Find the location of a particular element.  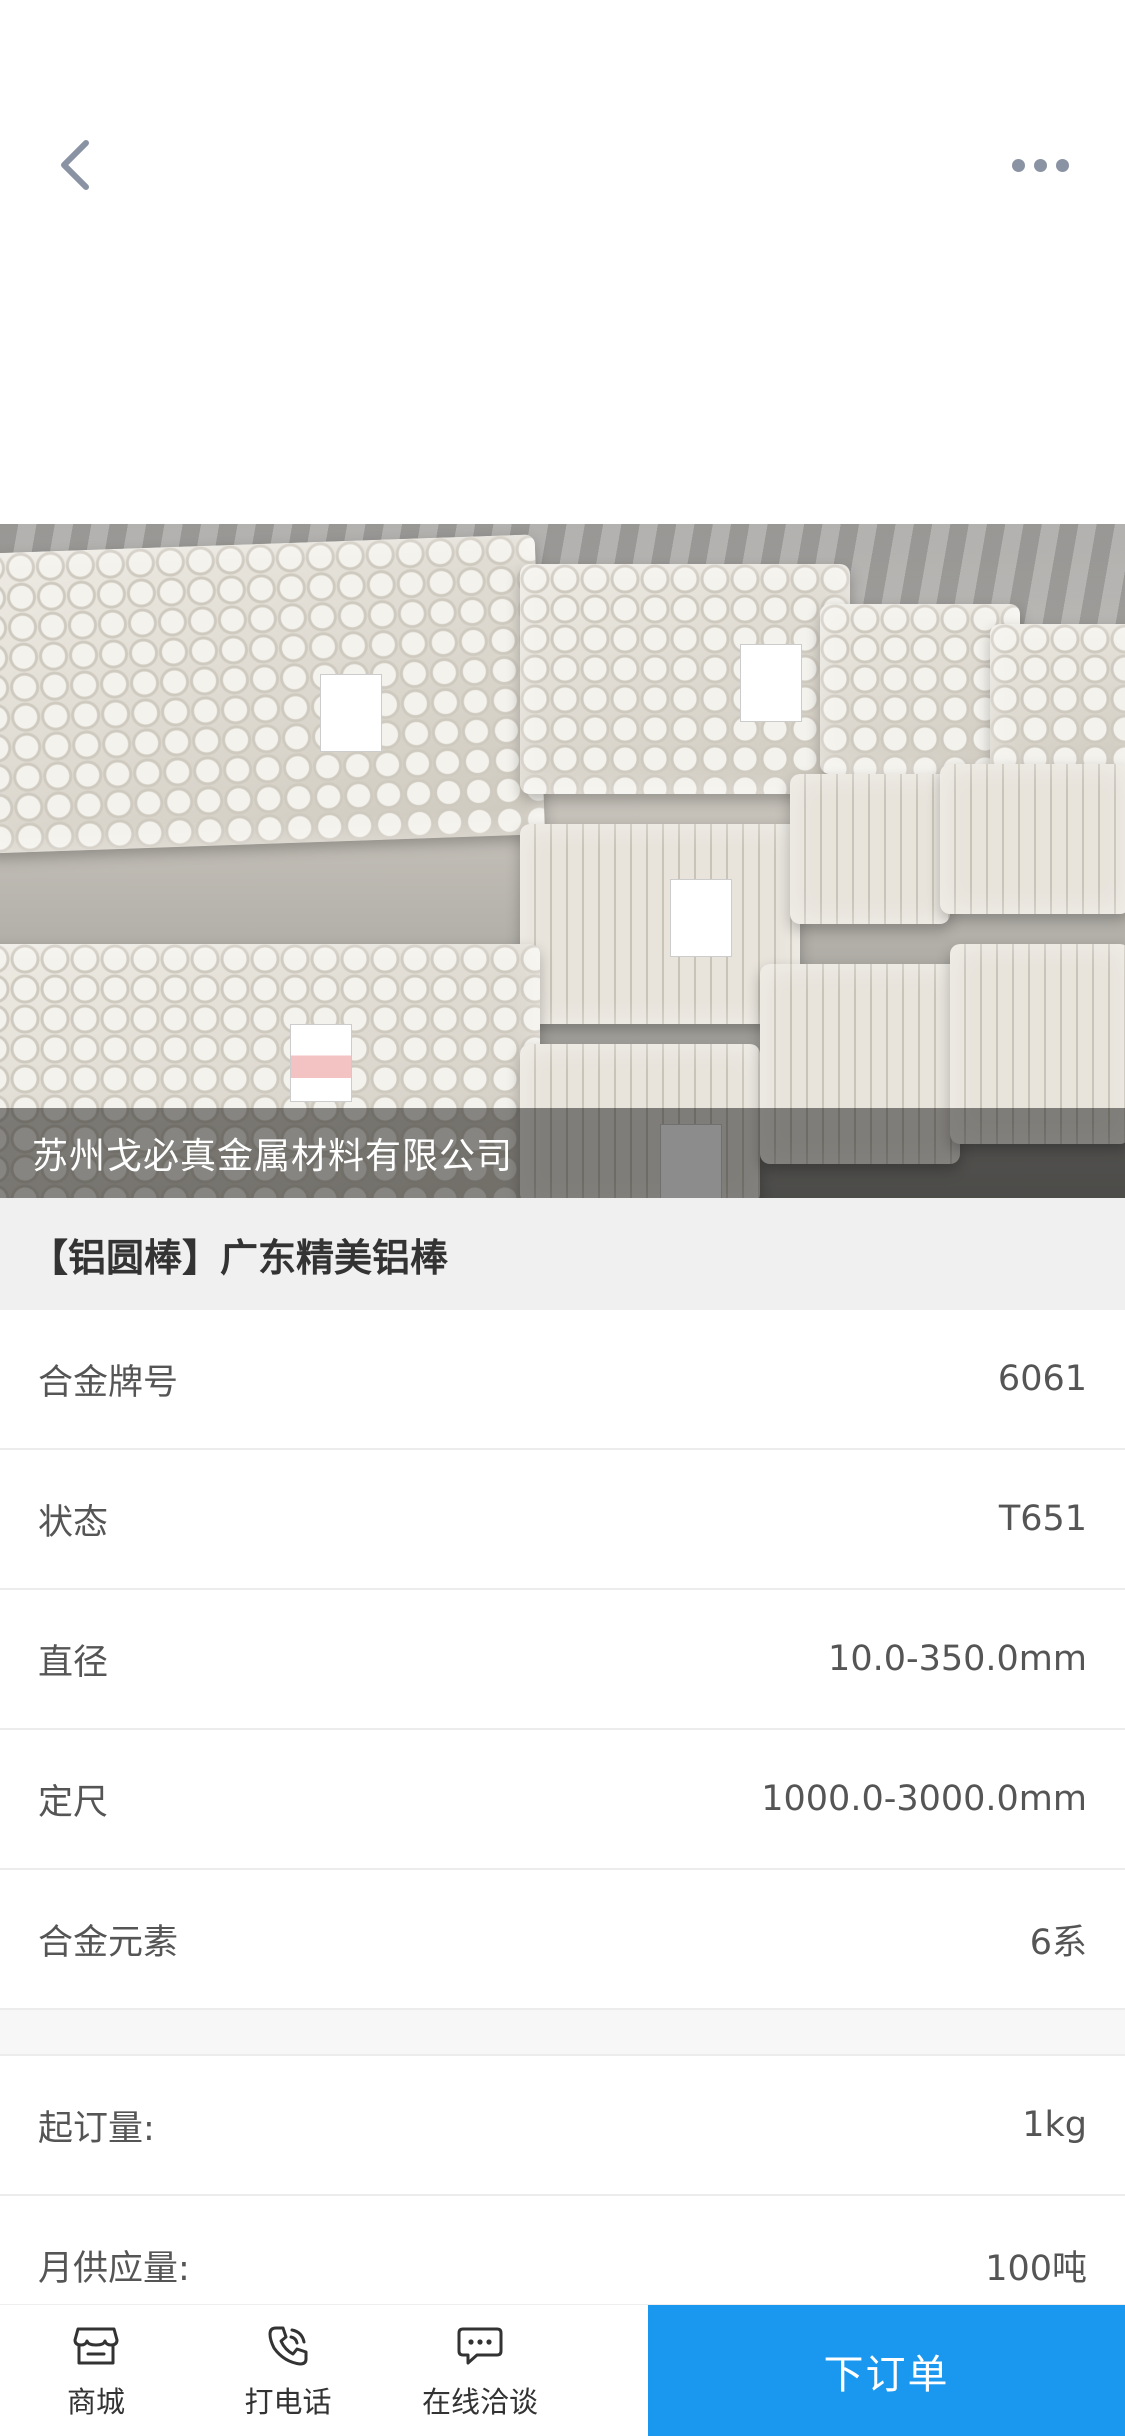

spec-label: 合金元素 is located at coordinates (108, 1942).